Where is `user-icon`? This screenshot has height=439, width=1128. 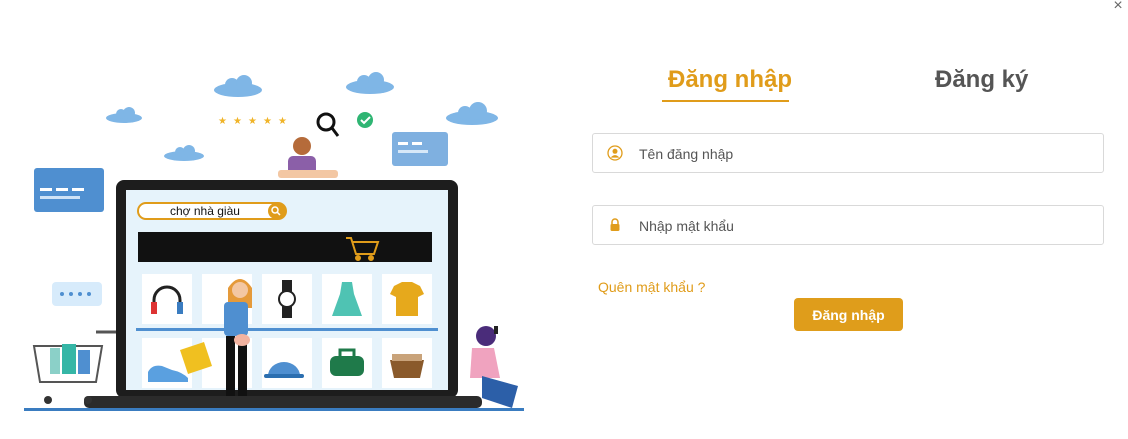 user-icon is located at coordinates (615, 153).